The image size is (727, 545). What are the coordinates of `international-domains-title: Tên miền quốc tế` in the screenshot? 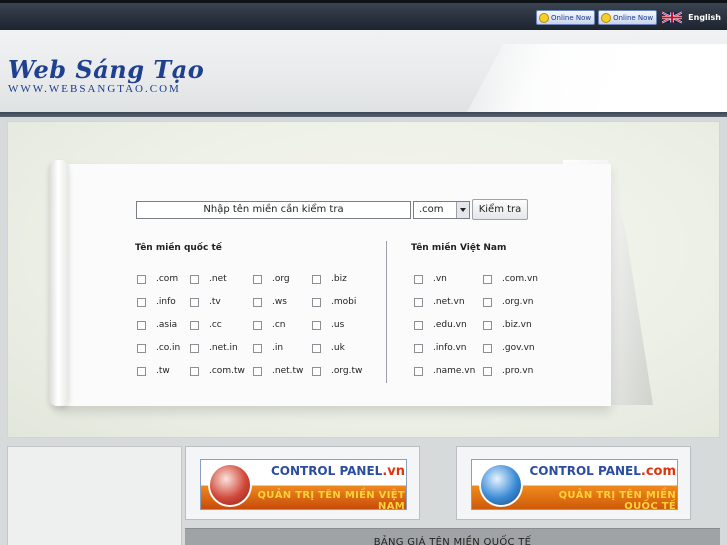 It's located at (178, 248).